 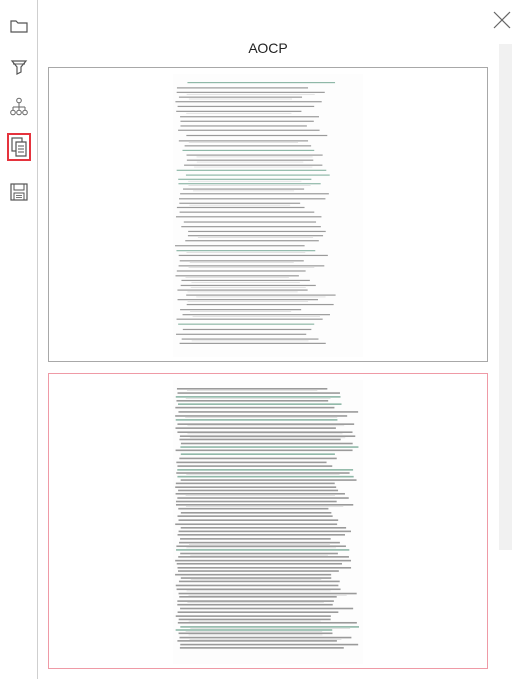 I want to click on documents-button, so click(x=19, y=147).